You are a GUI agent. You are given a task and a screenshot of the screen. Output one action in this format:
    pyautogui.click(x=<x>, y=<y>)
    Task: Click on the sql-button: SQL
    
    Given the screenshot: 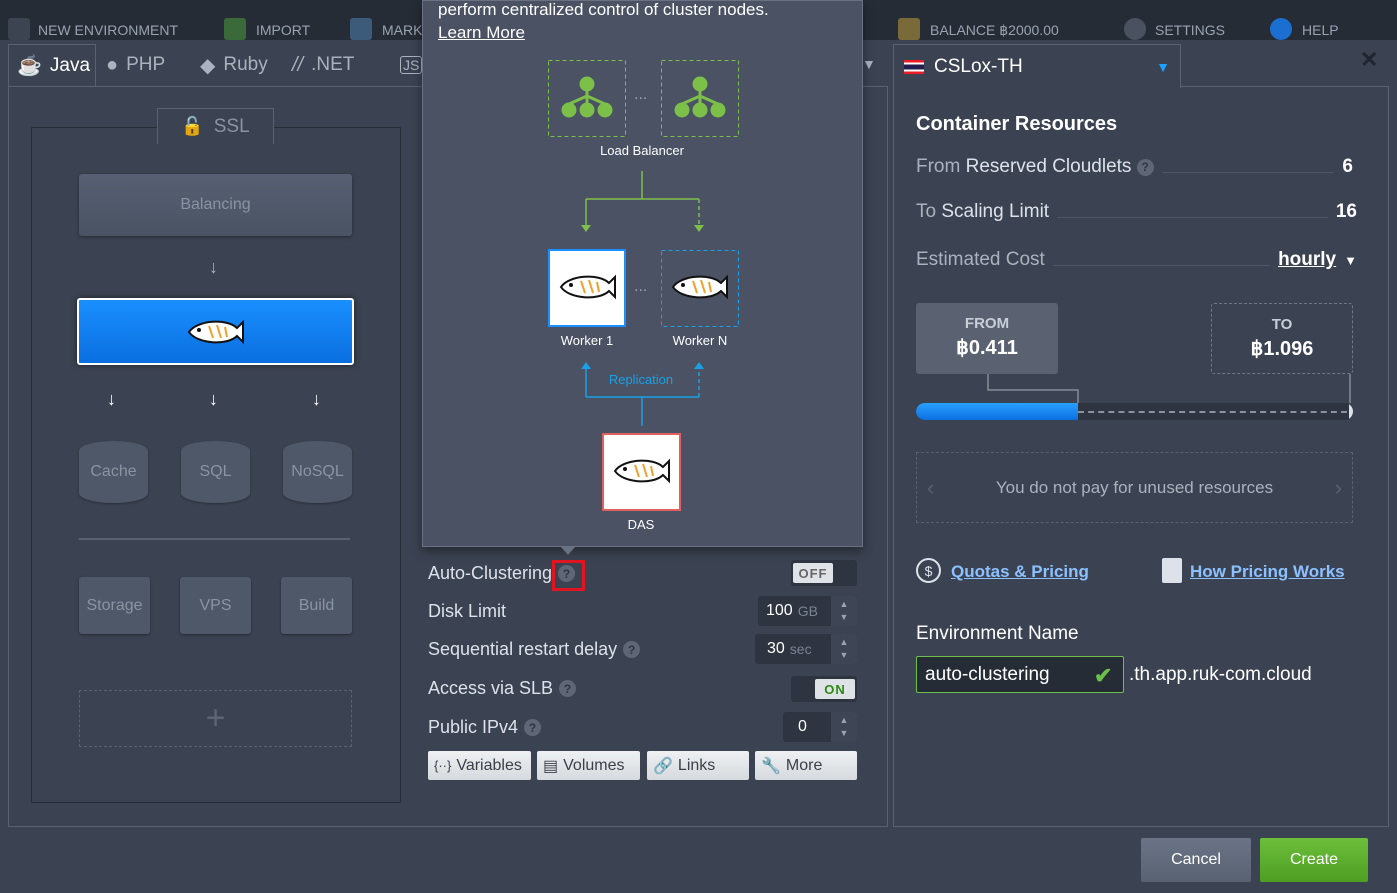 What is the action you would take?
    pyautogui.click(x=215, y=472)
    